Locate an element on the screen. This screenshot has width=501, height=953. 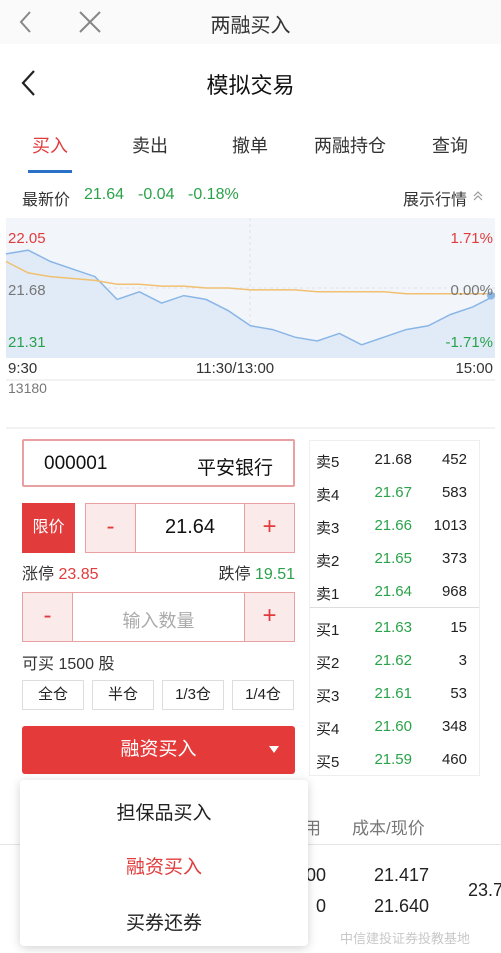
order-book-price: 21.65 is located at coordinates (393, 558).